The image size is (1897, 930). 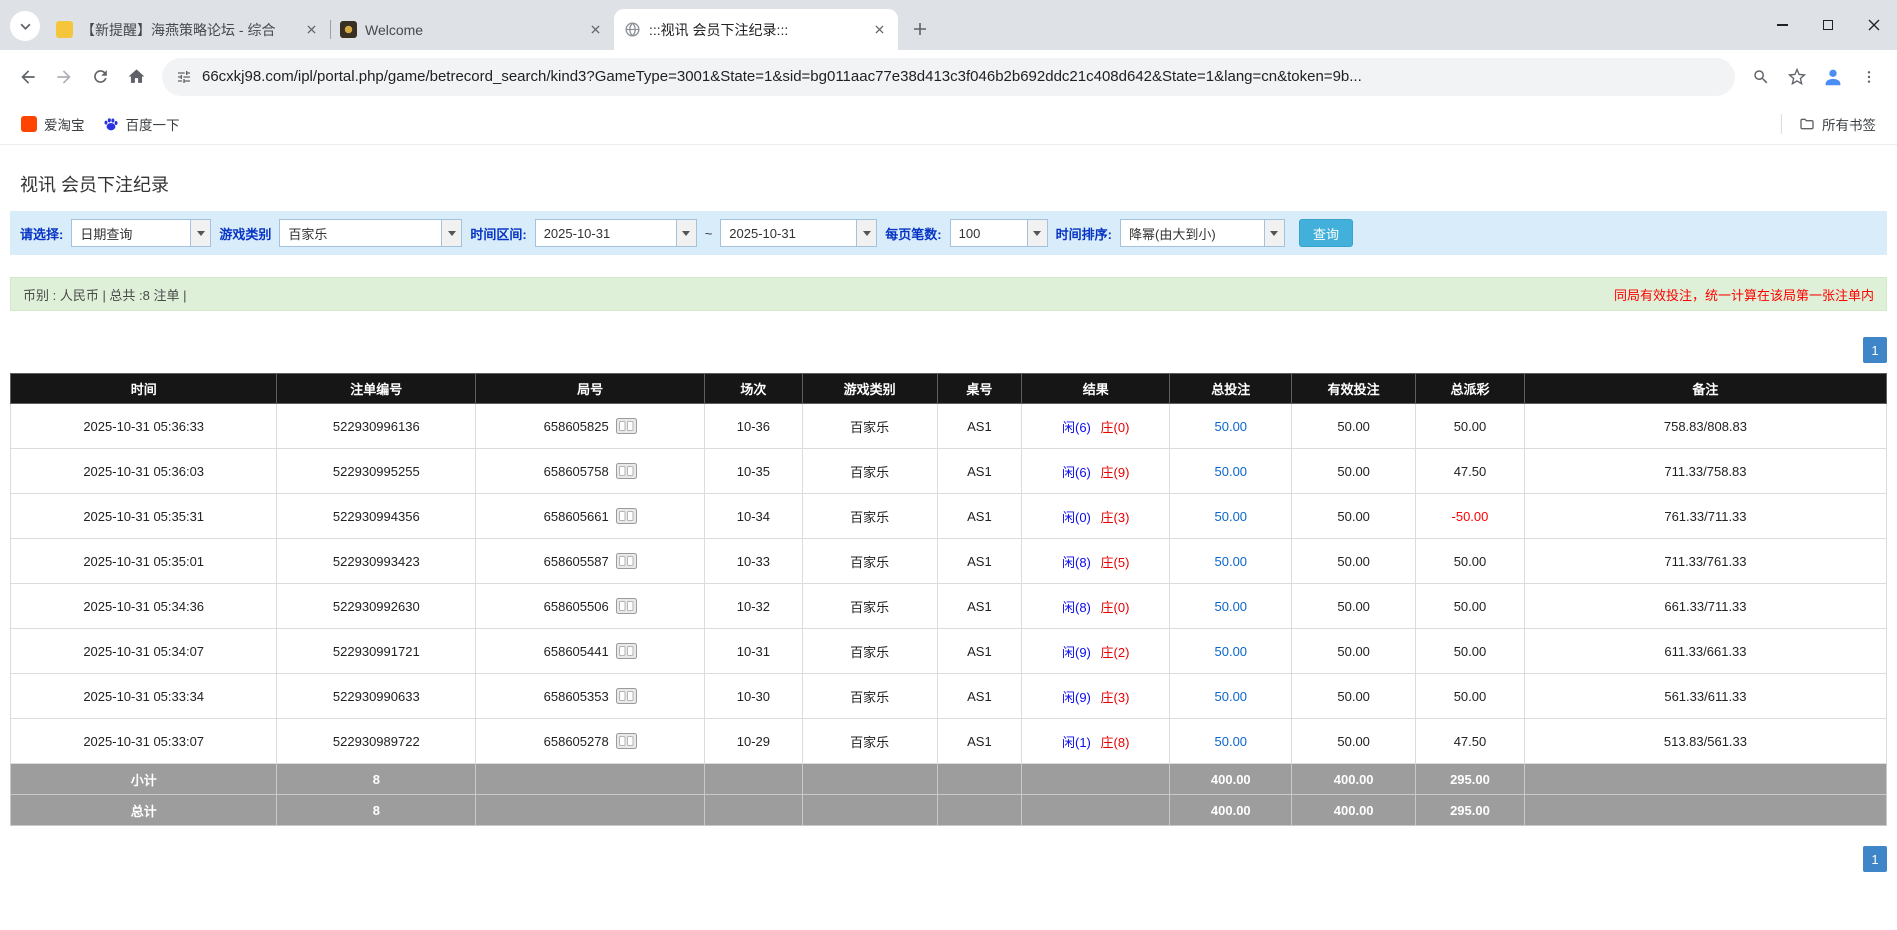 What do you see at coordinates (106, 234) in the screenshot?
I see `query-type-value: 日期查询` at bounding box center [106, 234].